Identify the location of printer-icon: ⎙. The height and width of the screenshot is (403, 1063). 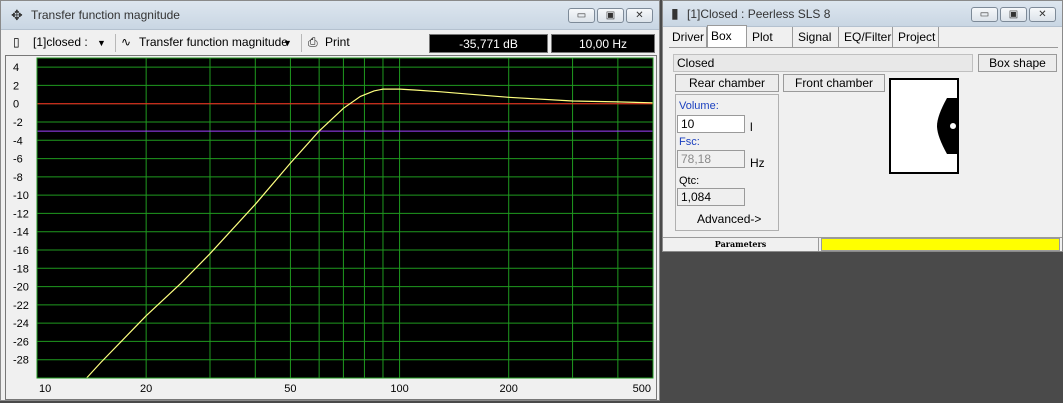
(313, 42).